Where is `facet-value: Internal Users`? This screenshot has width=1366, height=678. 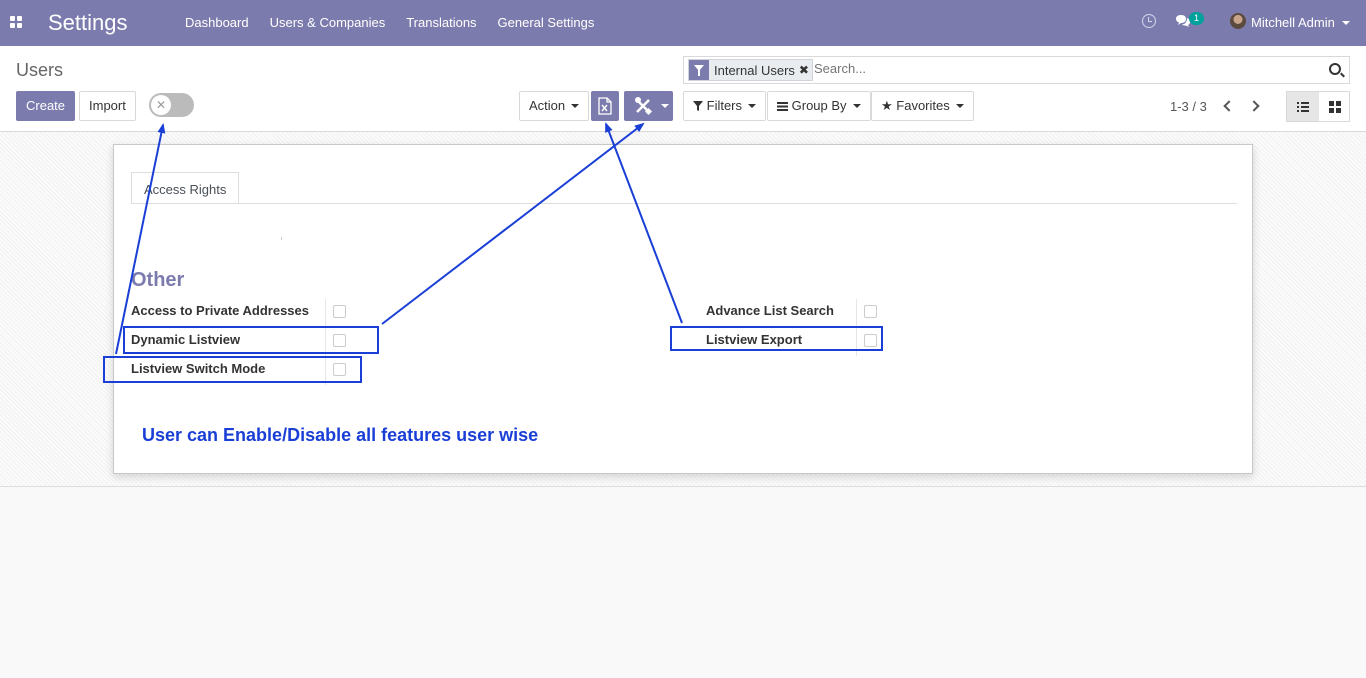 facet-value: Internal Users is located at coordinates (754, 70).